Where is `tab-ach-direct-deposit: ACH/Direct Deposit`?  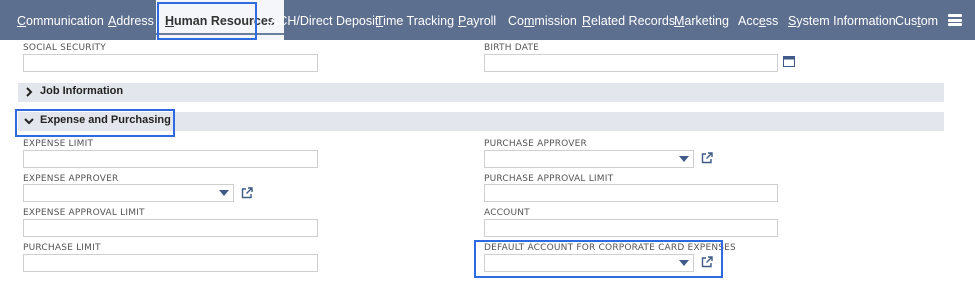
tab-ach-direct-deposit: ACH/Direct Deposit is located at coordinates (324, 21).